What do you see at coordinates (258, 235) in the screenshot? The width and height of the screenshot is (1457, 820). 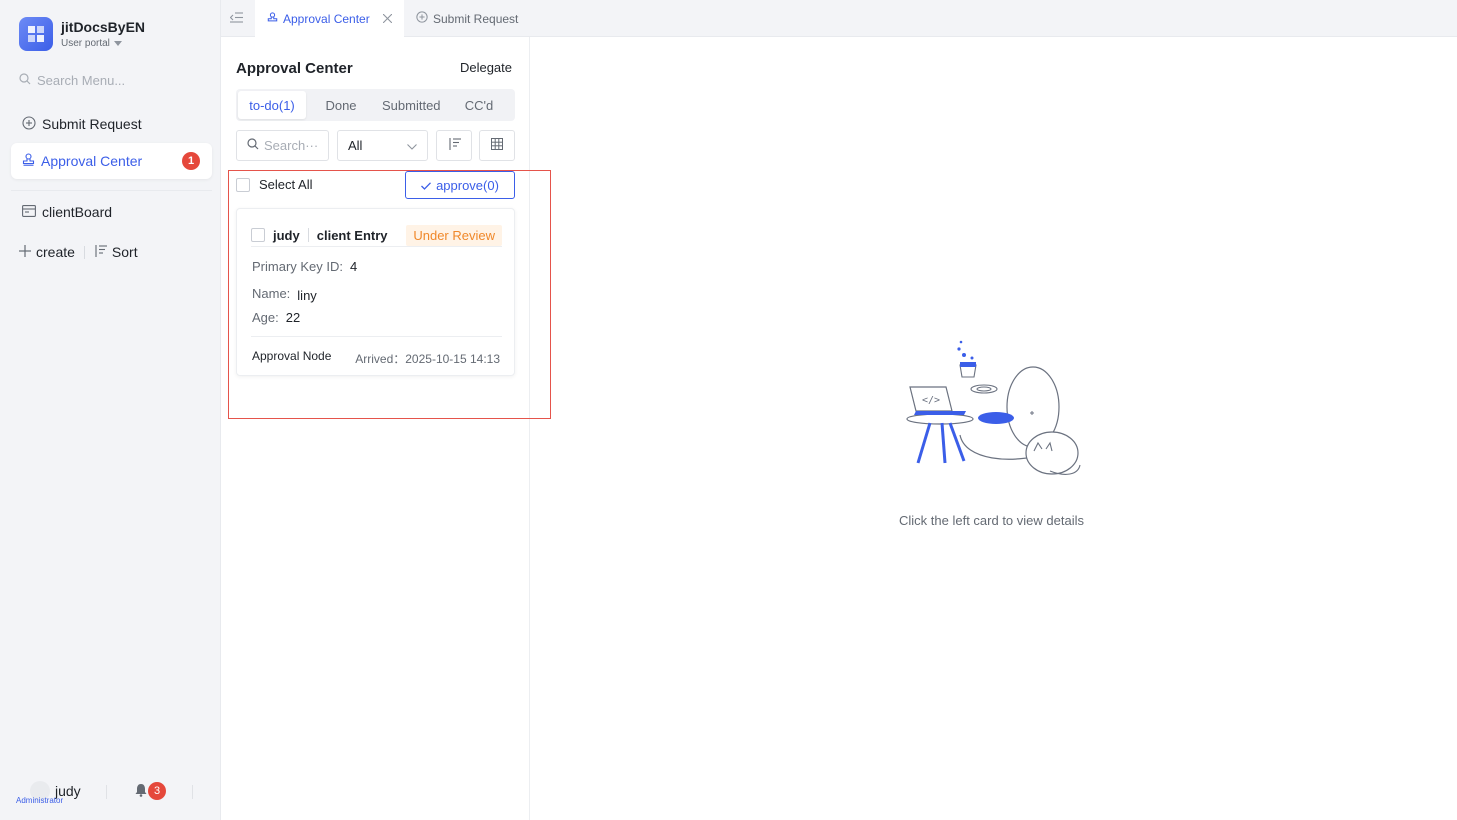 I see `card-checkbox` at bounding box center [258, 235].